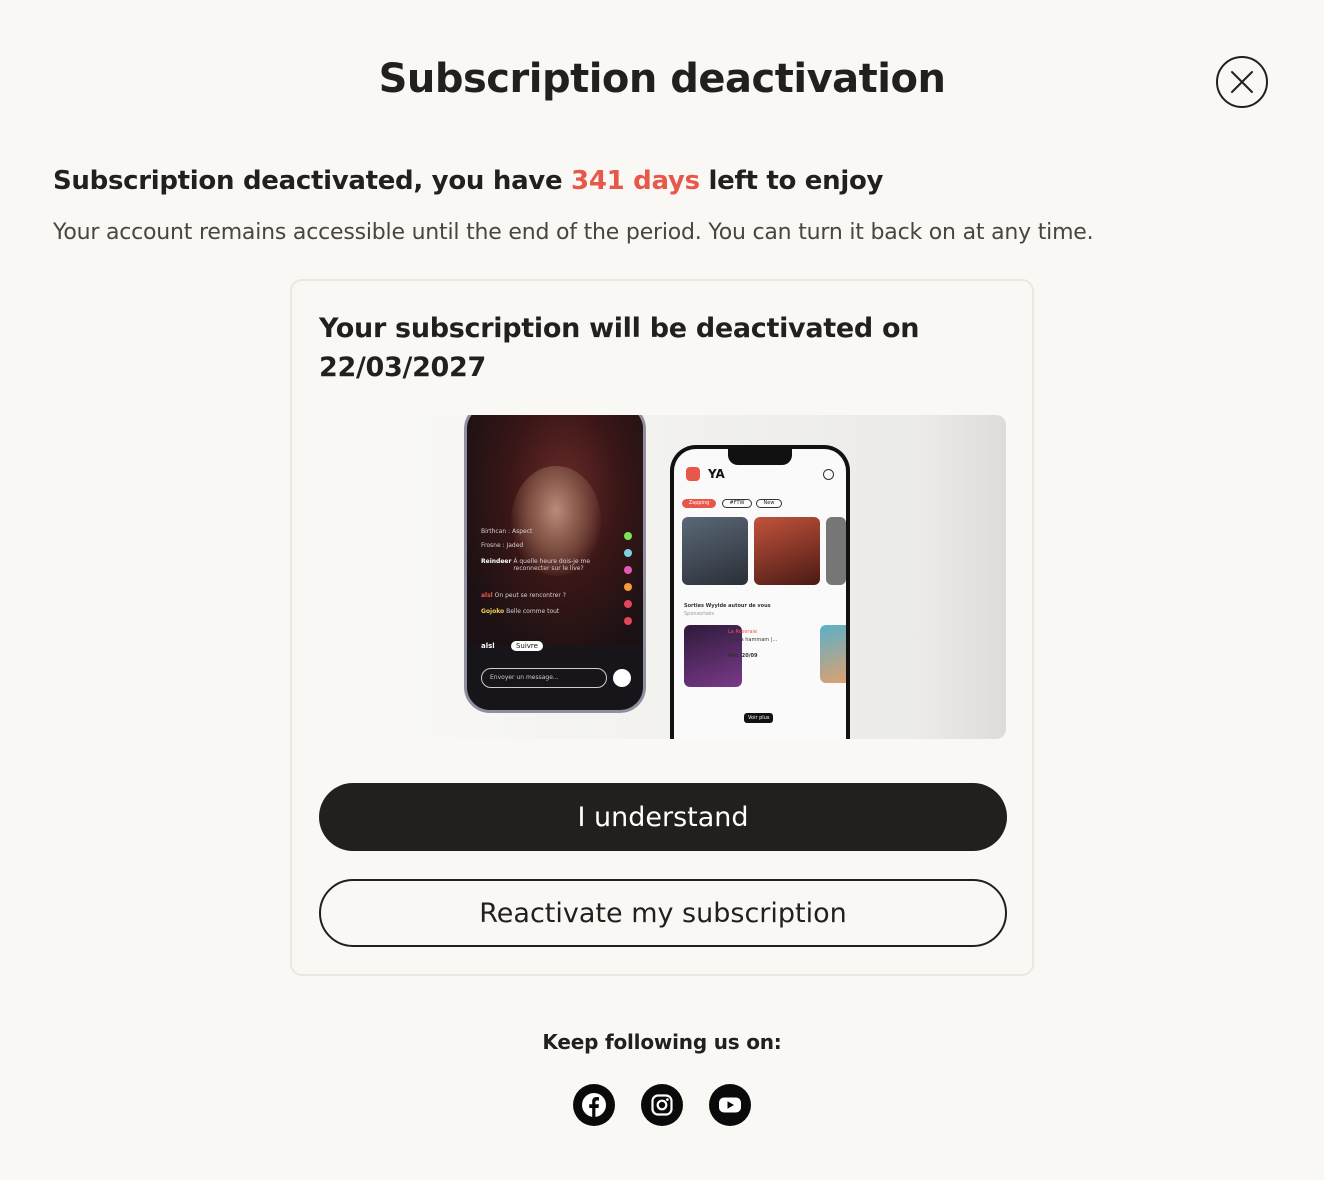 This screenshot has width=1324, height=1180. I want to click on facebook-icon, so click(594, 1105).